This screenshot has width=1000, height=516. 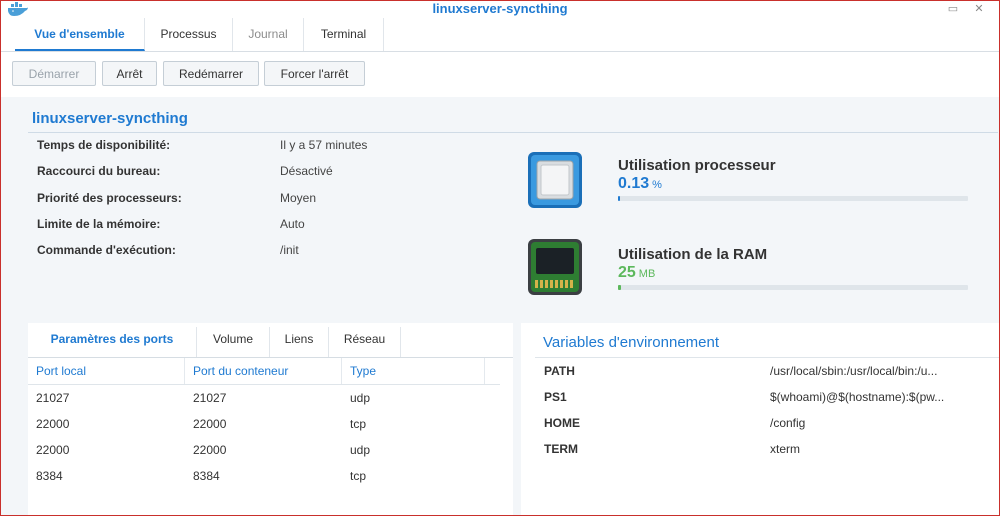 I want to click on cpu-usage-value: 0.13%, so click(x=640, y=184).